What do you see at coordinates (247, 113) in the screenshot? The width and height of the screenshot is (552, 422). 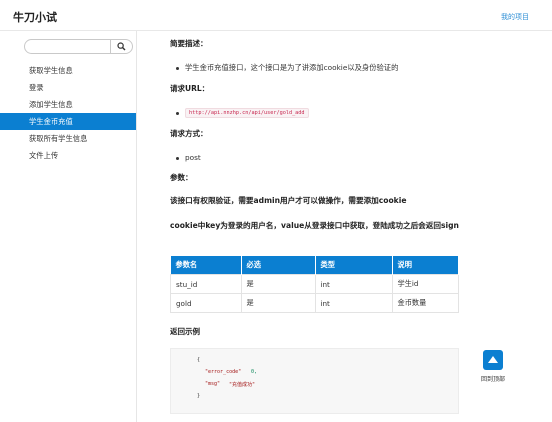 I see `request-url: http://api.nnzhp.cn/api/user/gold_add` at bounding box center [247, 113].